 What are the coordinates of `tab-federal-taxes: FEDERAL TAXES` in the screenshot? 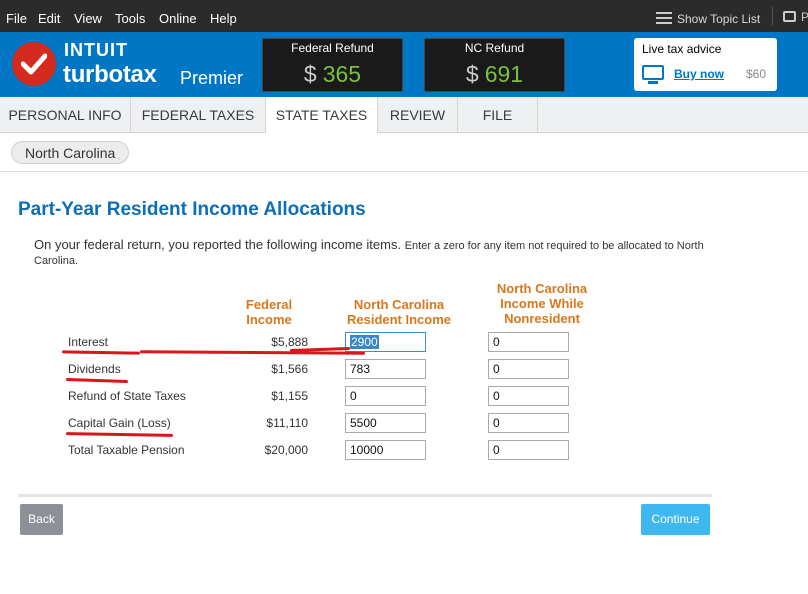 It's located at (198, 115).